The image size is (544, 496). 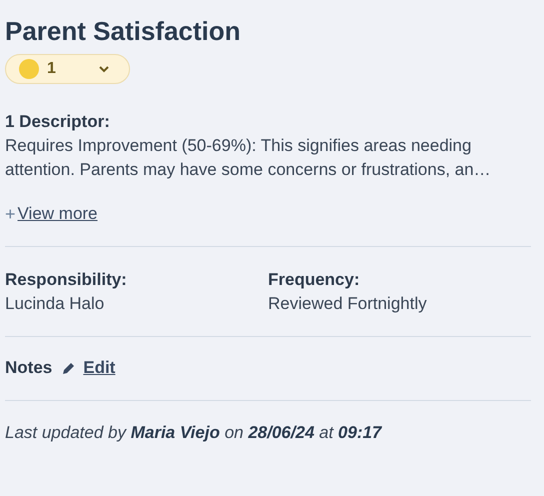 What do you see at coordinates (58, 122) in the screenshot?
I see `descriptor-label: 1 Descriptor:` at bounding box center [58, 122].